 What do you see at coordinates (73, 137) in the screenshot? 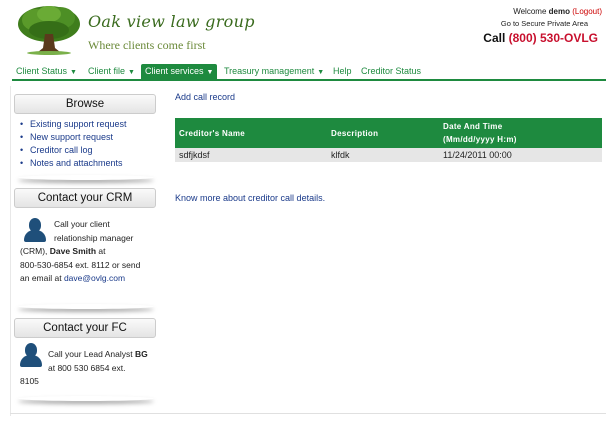
I see `link-new-support-request: New support request` at bounding box center [73, 137].